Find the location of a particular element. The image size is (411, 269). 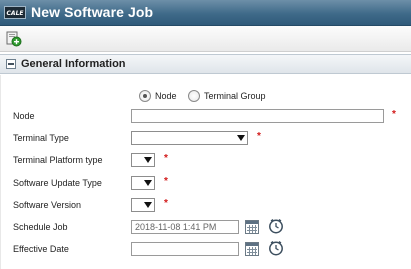

software-version-label: Software Version is located at coordinates (47, 205).